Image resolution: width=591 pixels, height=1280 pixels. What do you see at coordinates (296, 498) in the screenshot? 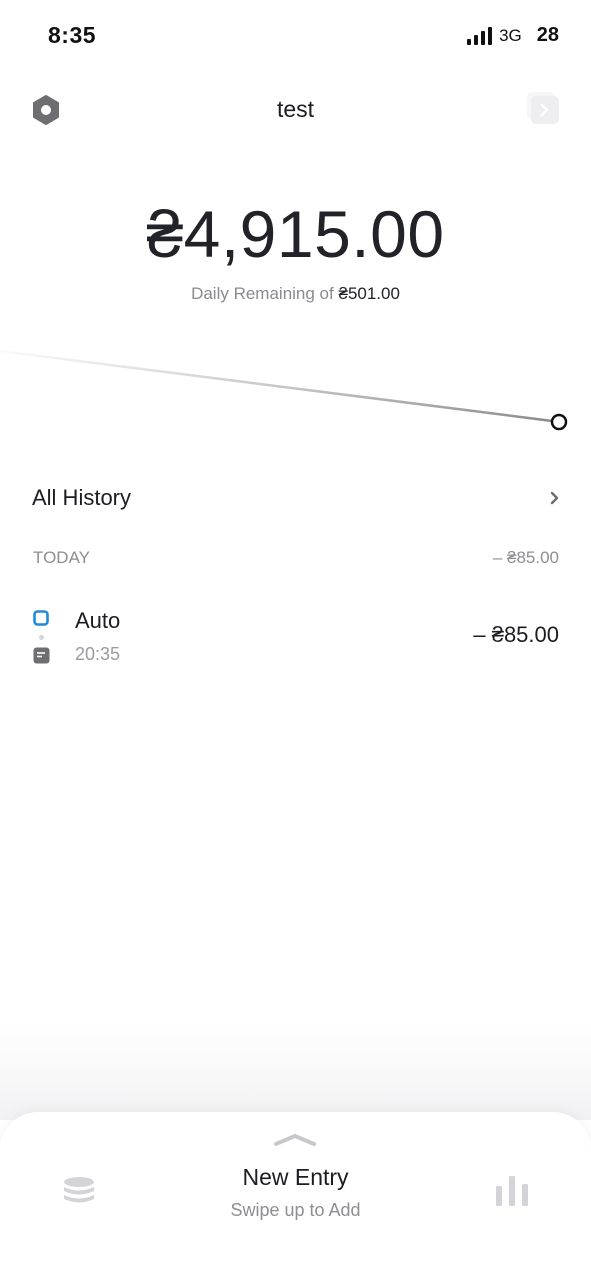
I see `all-history-row: All History` at bounding box center [296, 498].